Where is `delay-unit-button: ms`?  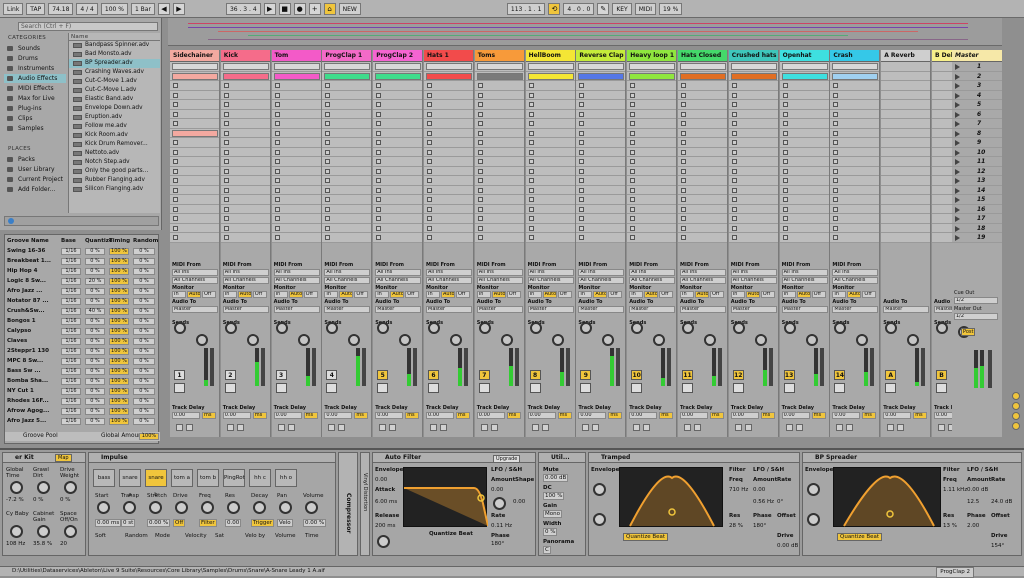 delay-unit-button: ms is located at coordinates (310, 415).